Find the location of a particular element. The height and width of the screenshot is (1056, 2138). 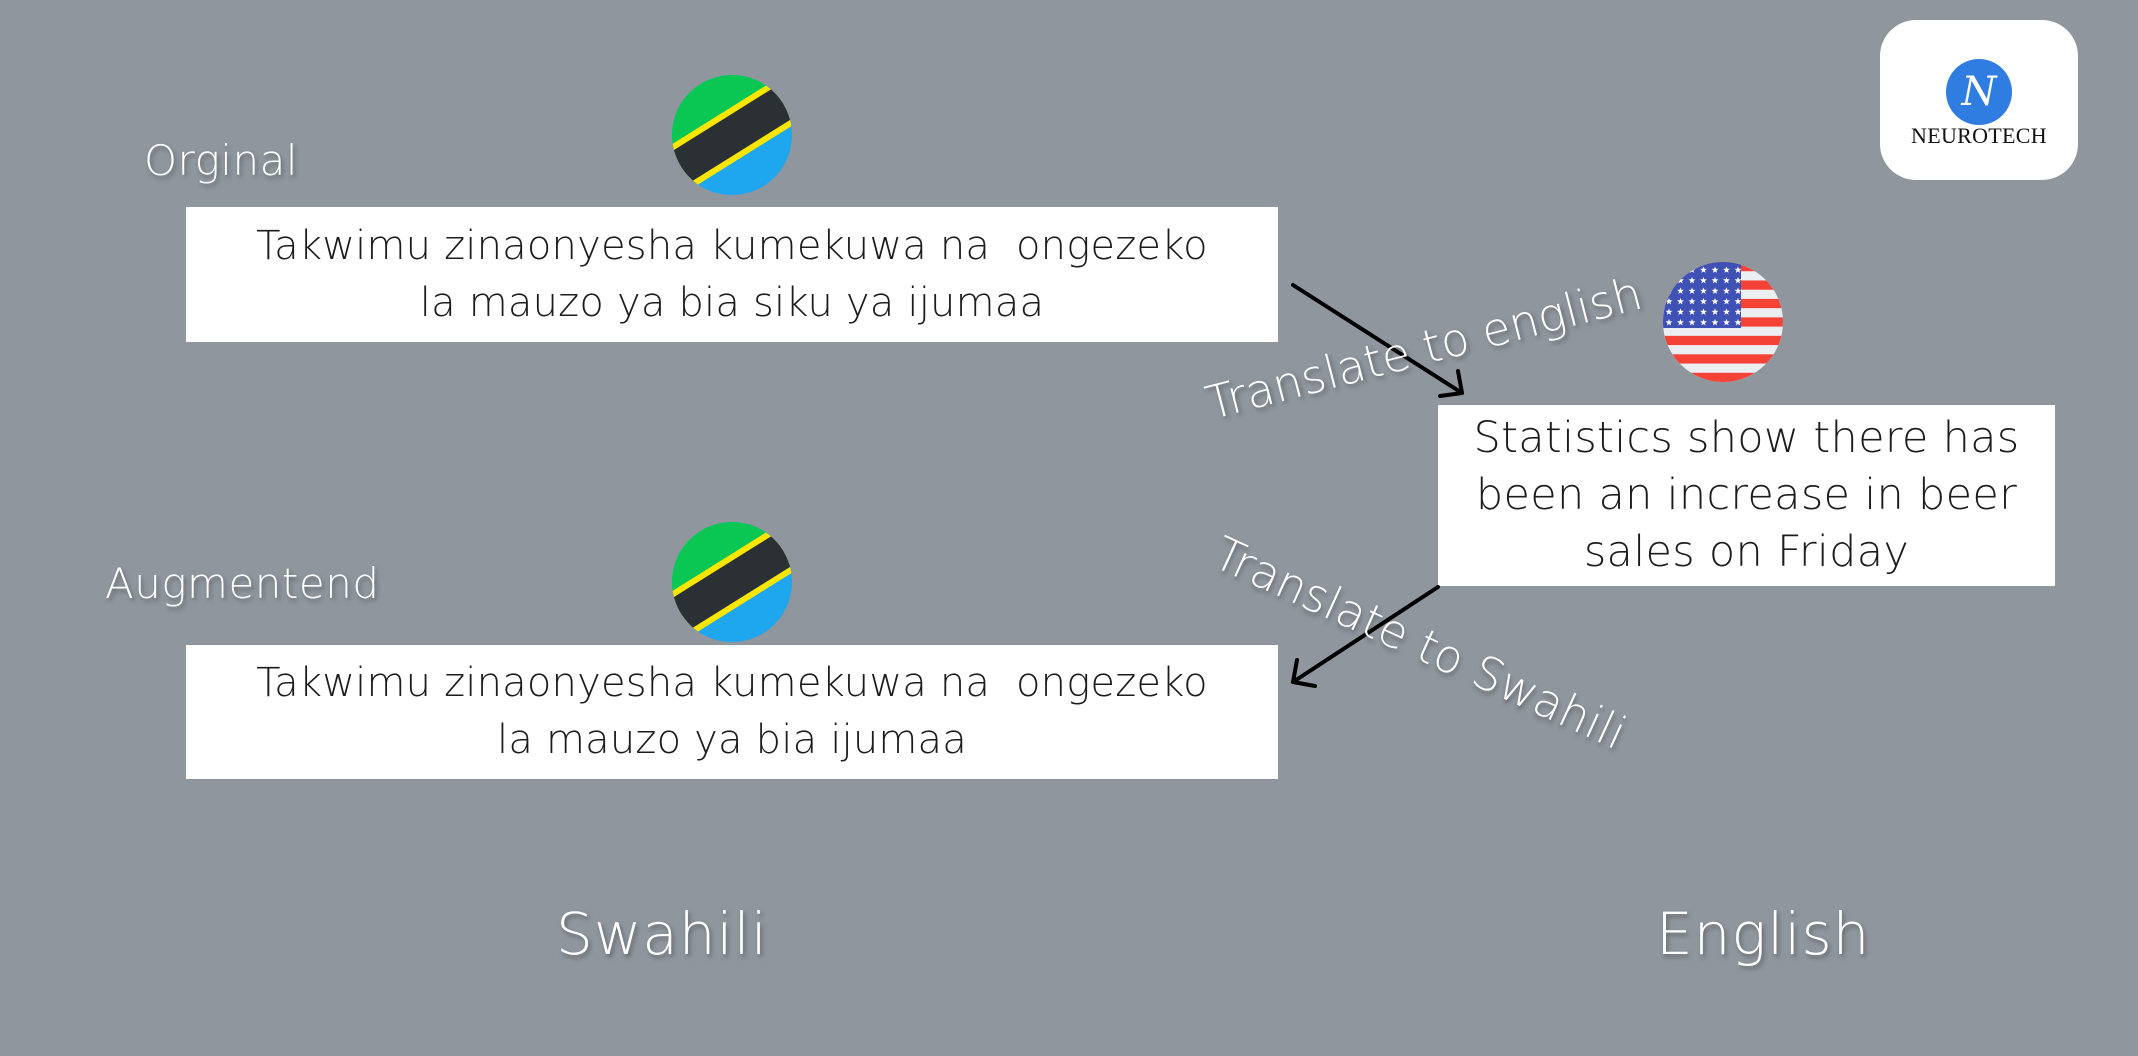

swahili-language-label: Swahili is located at coordinates (662, 934).